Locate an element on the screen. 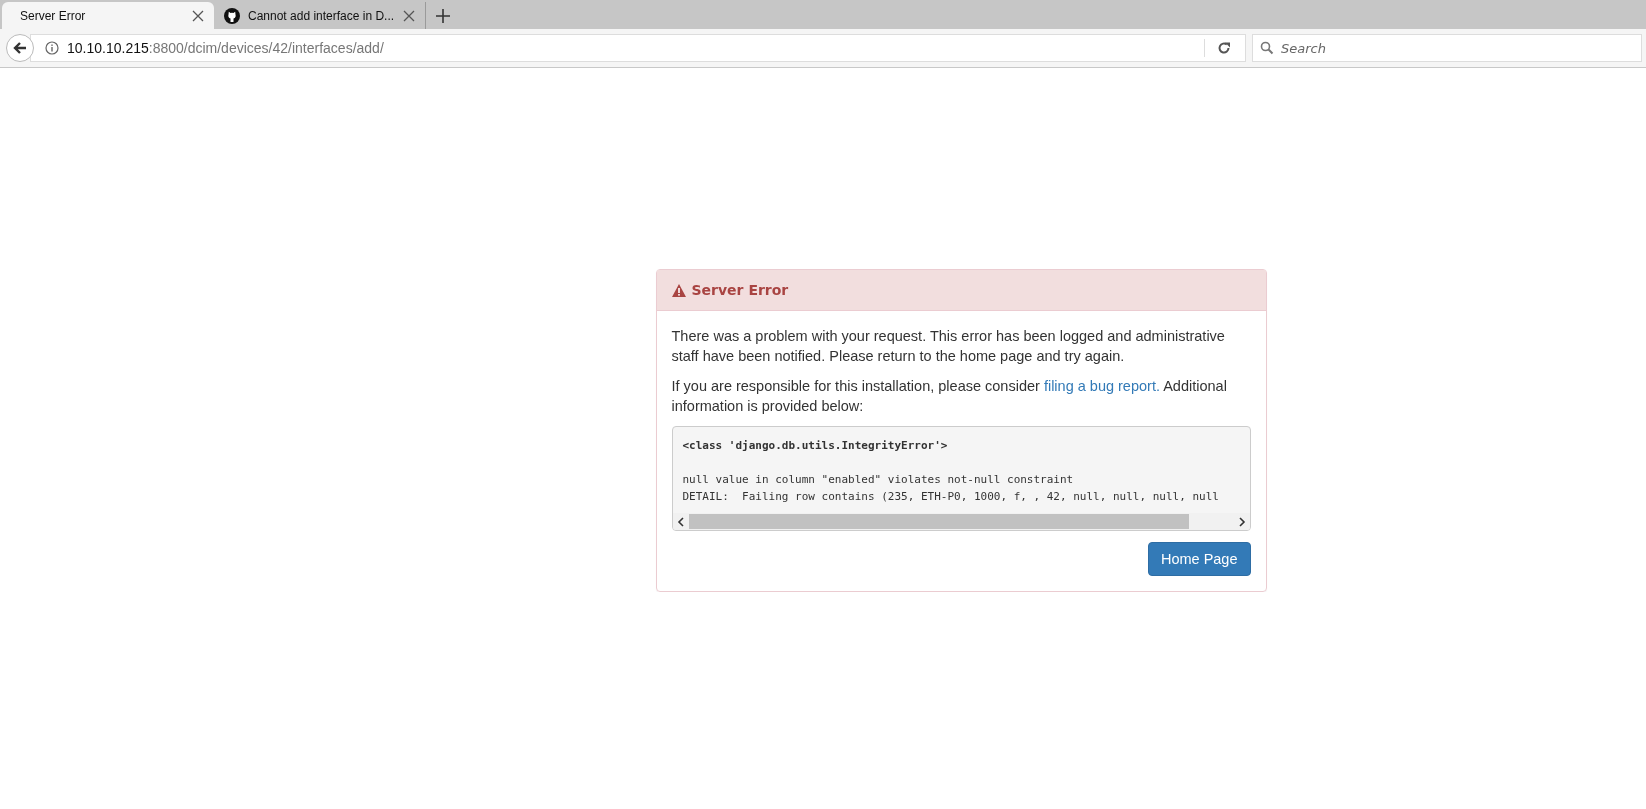 This screenshot has width=1646, height=809. horizontal-scrollbar is located at coordinates (961, 521).